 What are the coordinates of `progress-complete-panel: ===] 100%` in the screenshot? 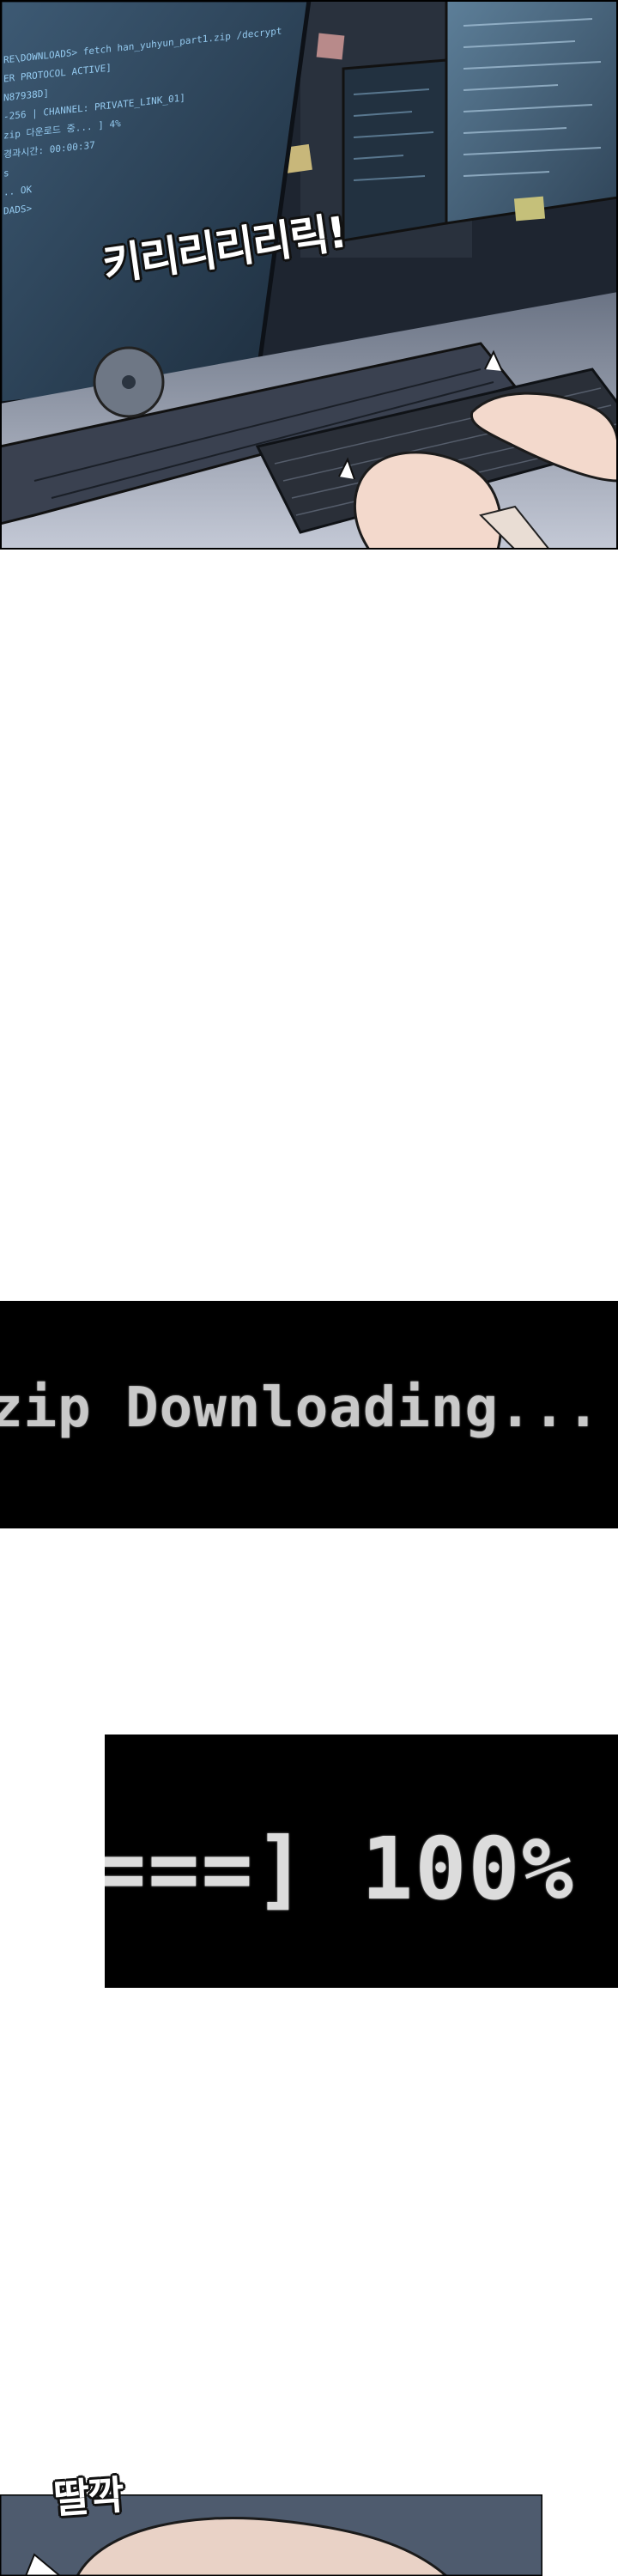 It's located at (361, 1862).